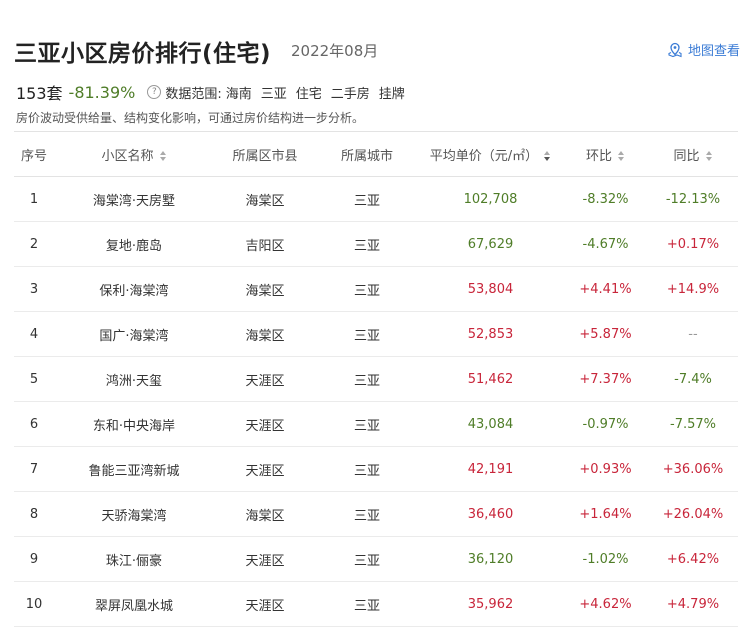  Describe the element at coordinates (134, 604) in the screenshot. I see `cell-community-name: 翠屏凤凰水城` at that location.